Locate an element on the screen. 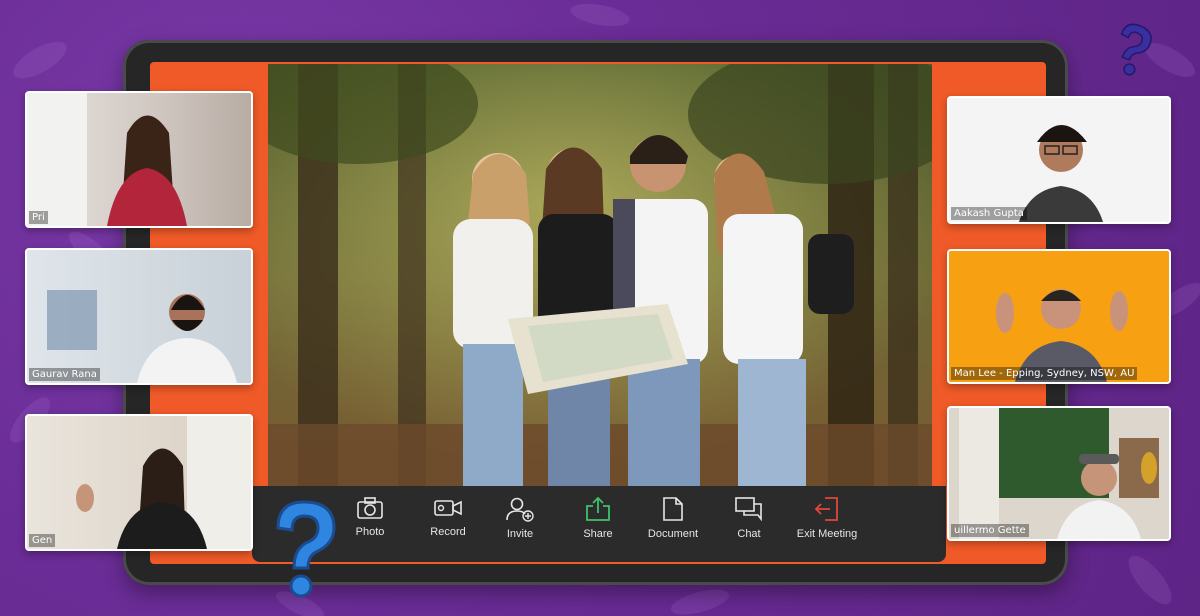  photo-label: Photo is located at coordinates (370, 532).